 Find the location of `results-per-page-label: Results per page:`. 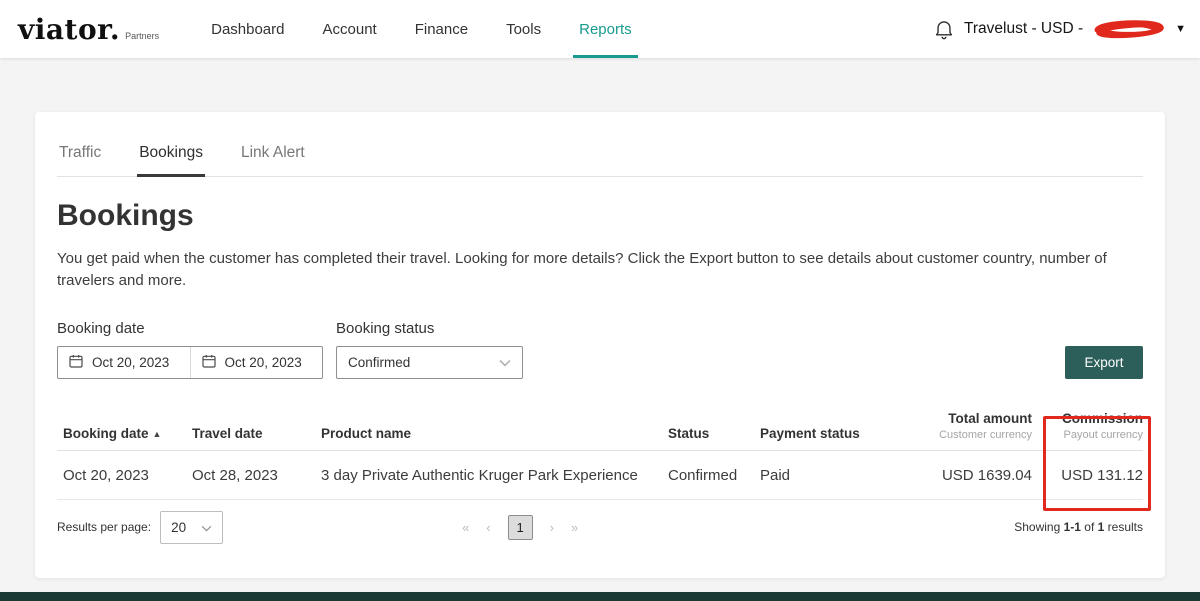

results-per-page-label: Results per page: is located at coordinates (104, 527).